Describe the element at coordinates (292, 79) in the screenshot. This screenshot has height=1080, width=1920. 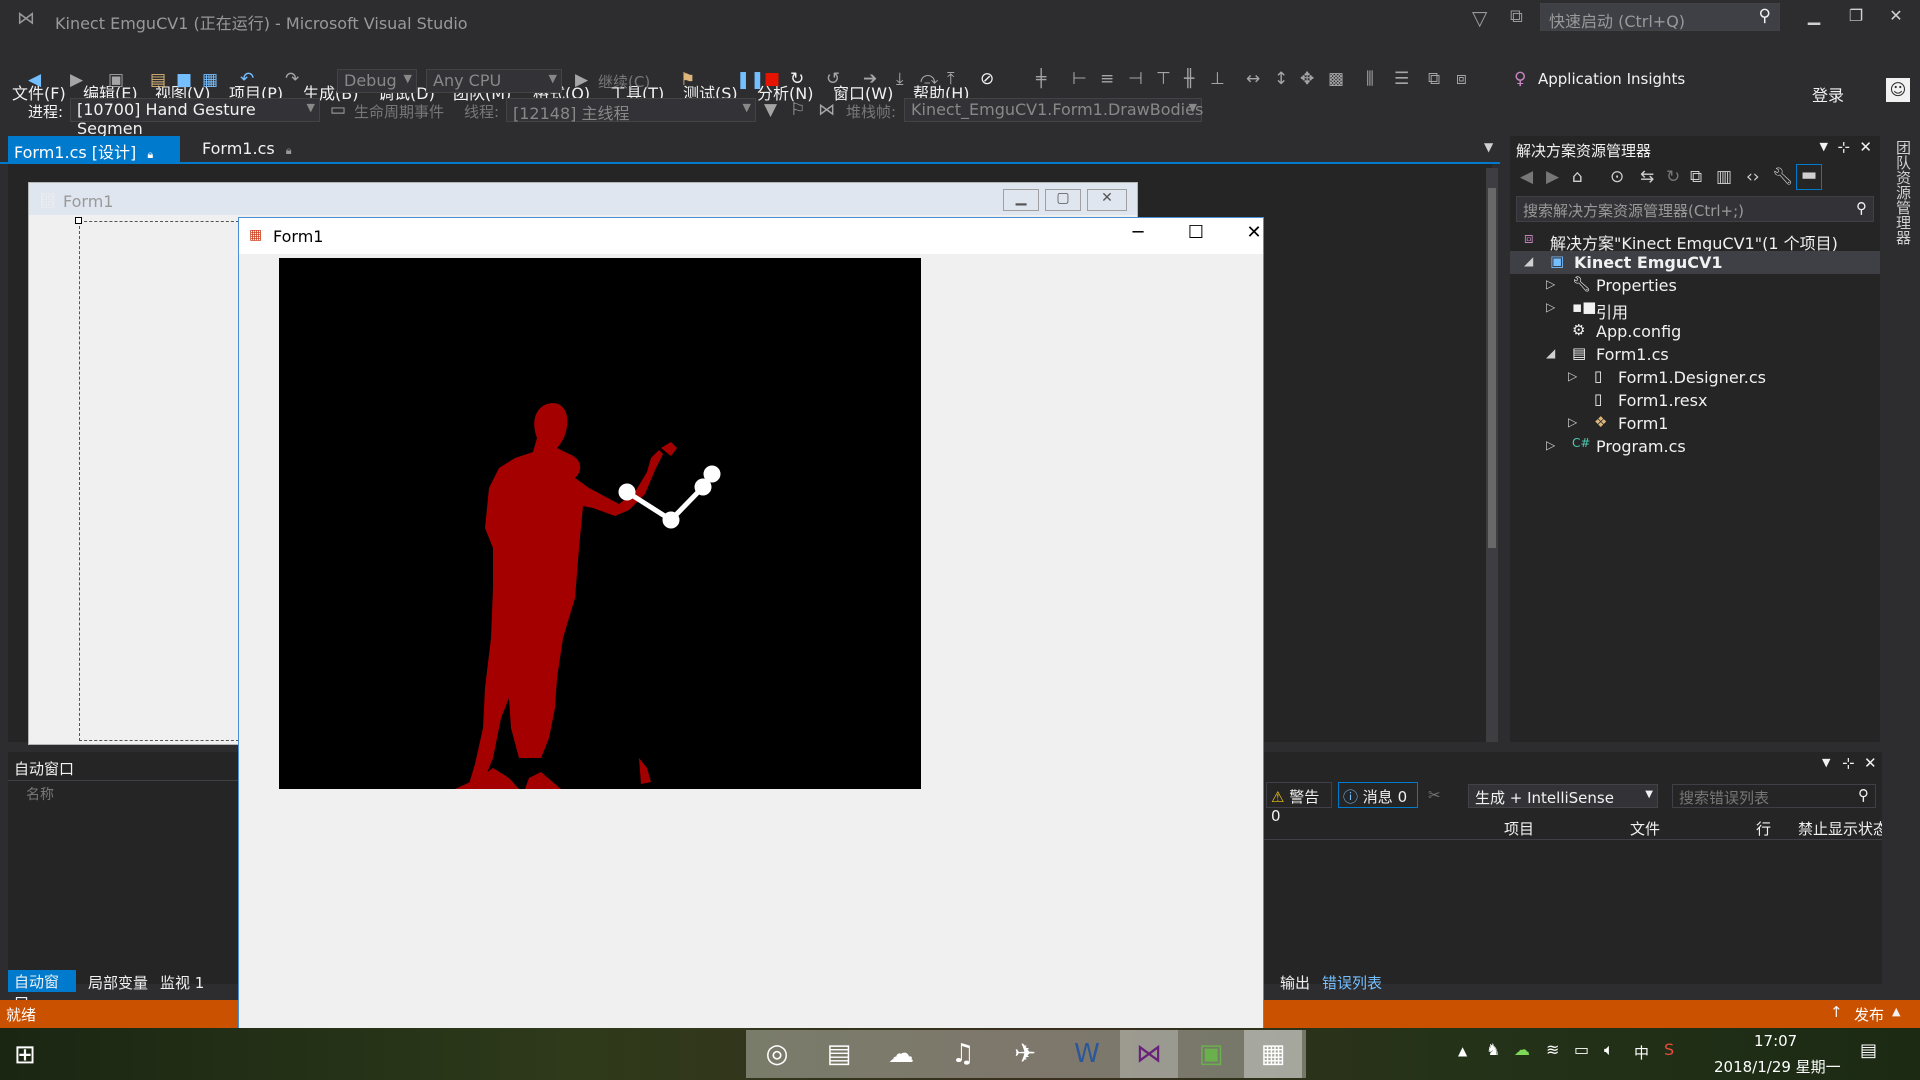
I see `redo-icon: ↷` at that location.